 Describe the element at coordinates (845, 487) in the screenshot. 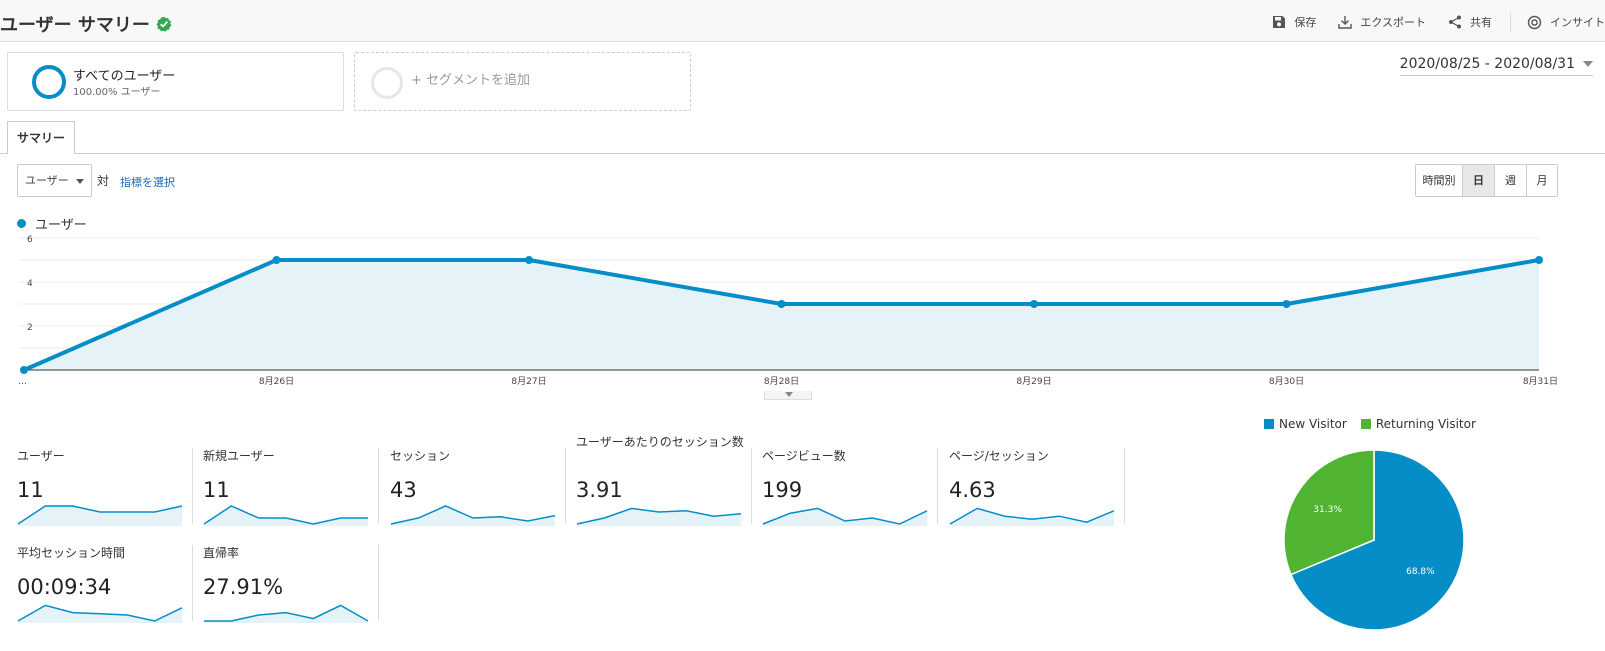

I see `scorecard: ページビュー数 199` at that location.